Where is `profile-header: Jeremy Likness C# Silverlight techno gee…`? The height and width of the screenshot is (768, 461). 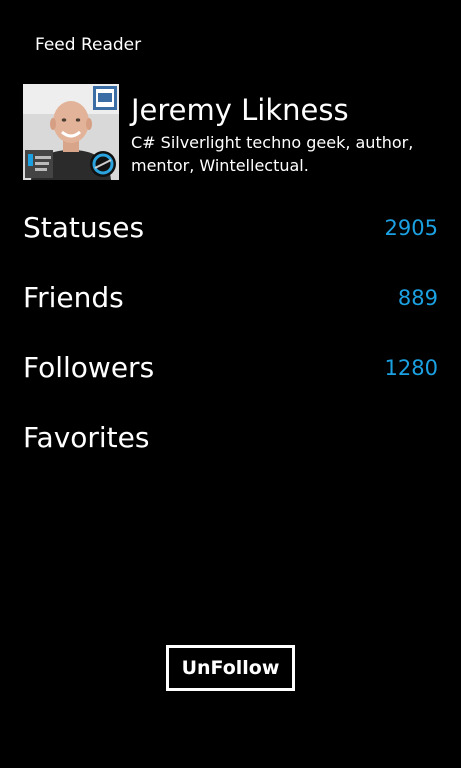
profile-header: Jeremy Likness C# Silverlight techno gee… is located at coordinates (233, 132).